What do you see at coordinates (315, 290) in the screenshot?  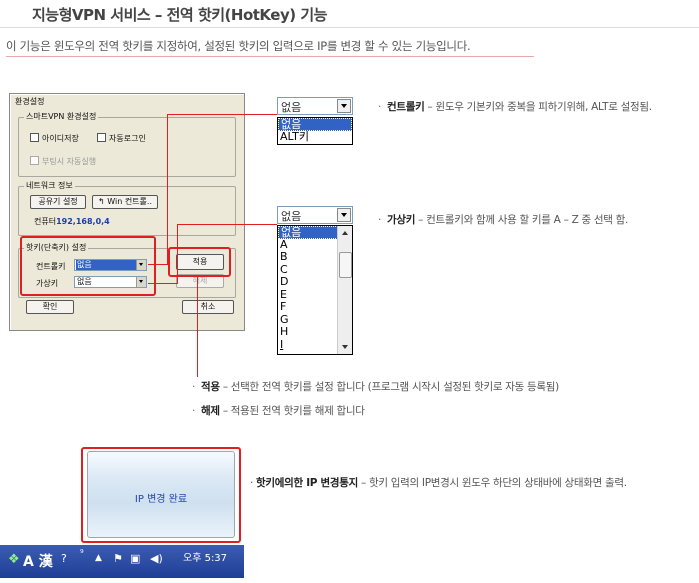 I see `virtual-key-list: 없음 A B C D E F G H I` at bounding box center [315, 290].